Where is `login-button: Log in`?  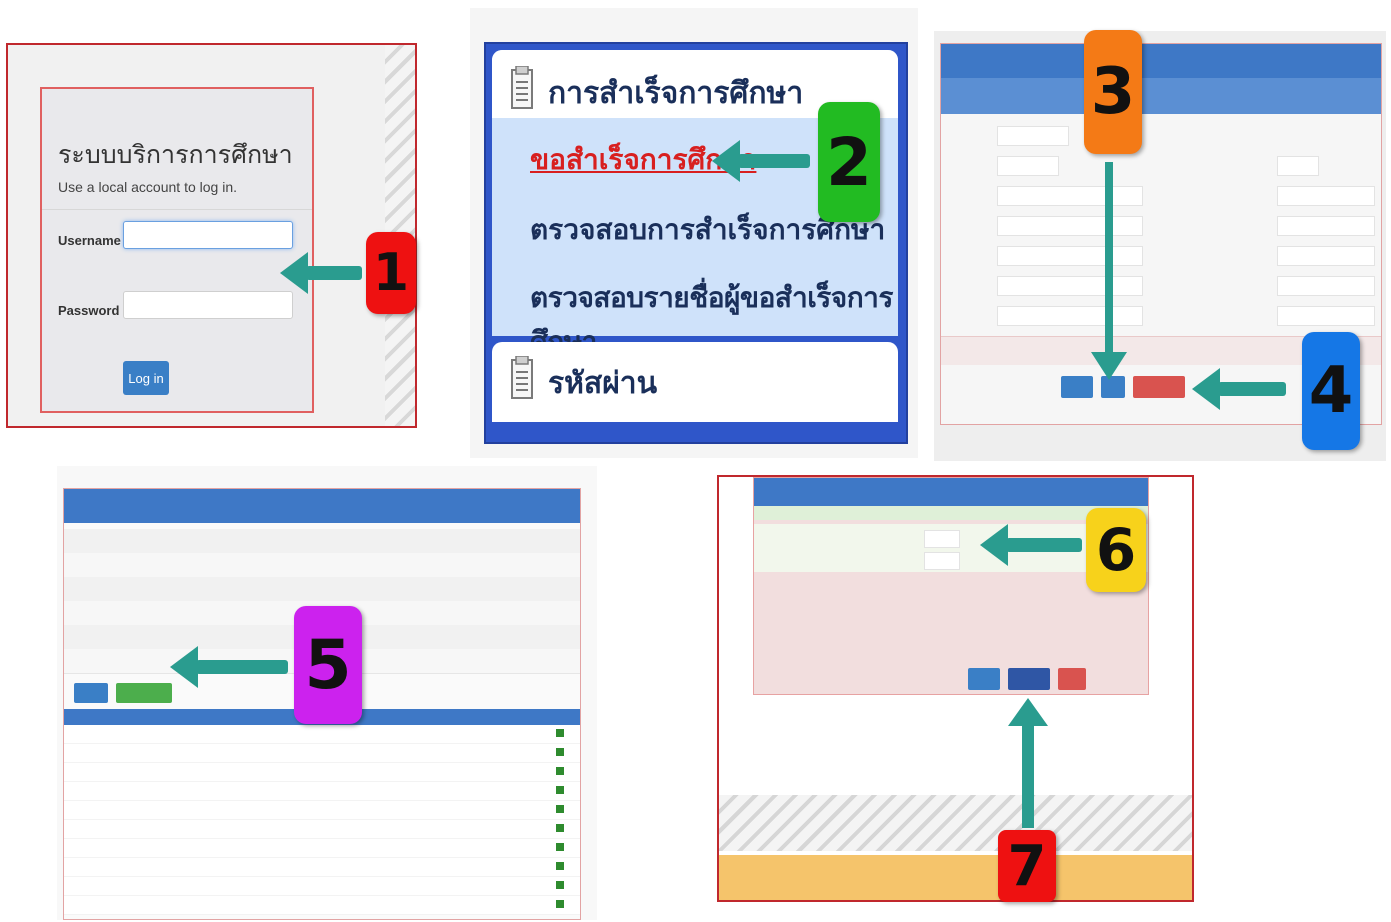 login-button: Log in is located at coordinates (146, 378).